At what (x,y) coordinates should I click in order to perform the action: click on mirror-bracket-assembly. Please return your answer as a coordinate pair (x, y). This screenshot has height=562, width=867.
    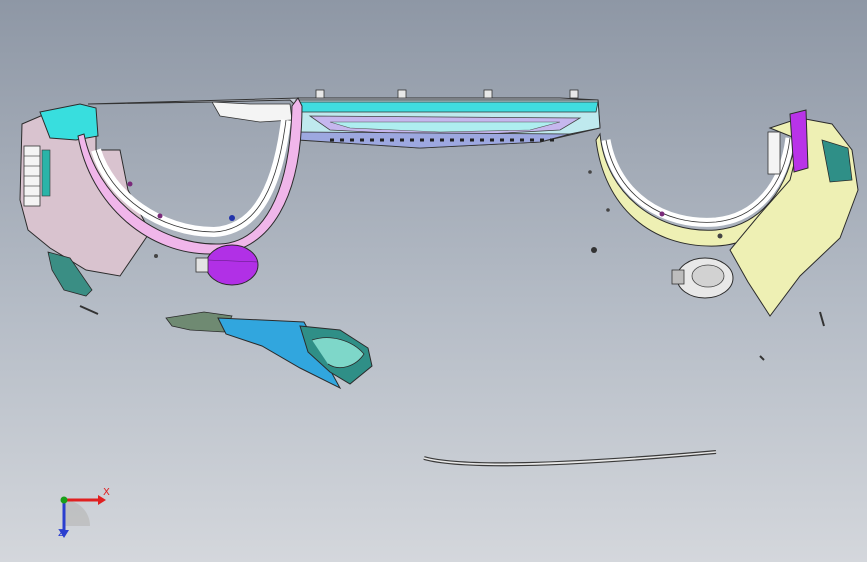
    Looking at the image, I should click on (269, 350).